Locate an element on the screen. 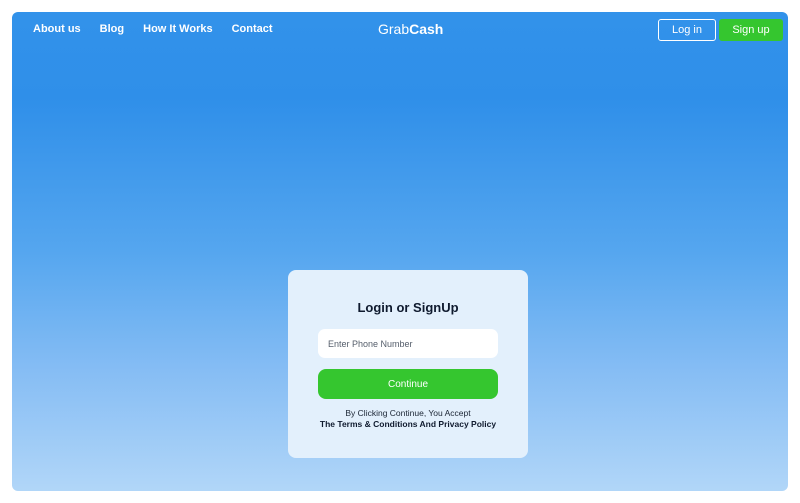 The width and height of the screenshot is (800, 503). brand-logo: GrabCash is located at coordinates (410, 29).